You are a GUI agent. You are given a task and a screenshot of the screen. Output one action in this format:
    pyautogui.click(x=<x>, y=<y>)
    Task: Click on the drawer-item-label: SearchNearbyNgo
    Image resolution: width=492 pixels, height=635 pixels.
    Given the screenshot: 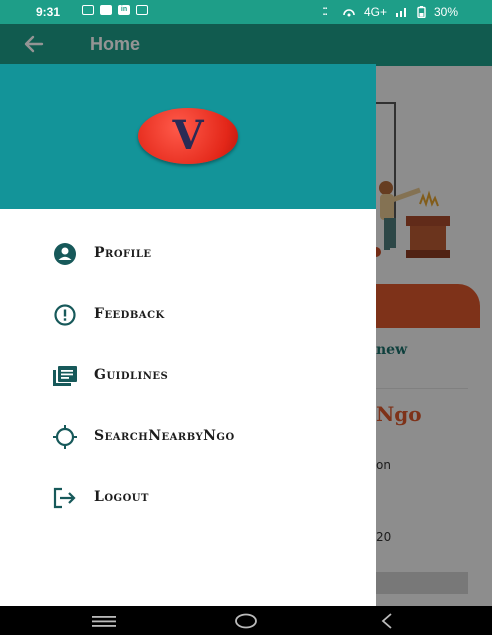 What is the action you would take?
    pyautogui.click(x=164, y=436)
    